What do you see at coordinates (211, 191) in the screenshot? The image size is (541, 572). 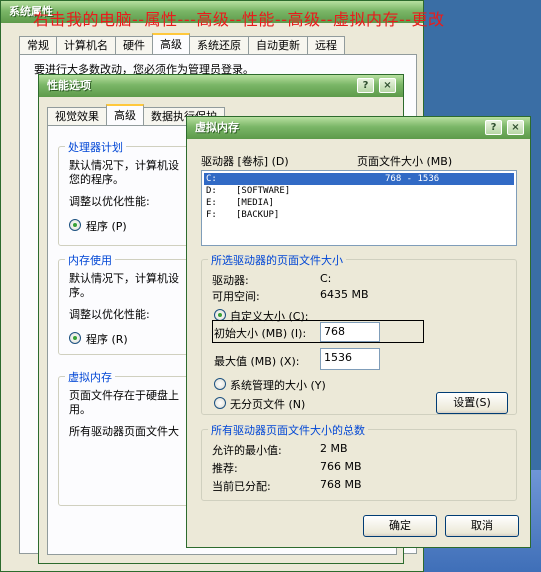 I see `drive-letter: D:` at bounding box center [211, 191].